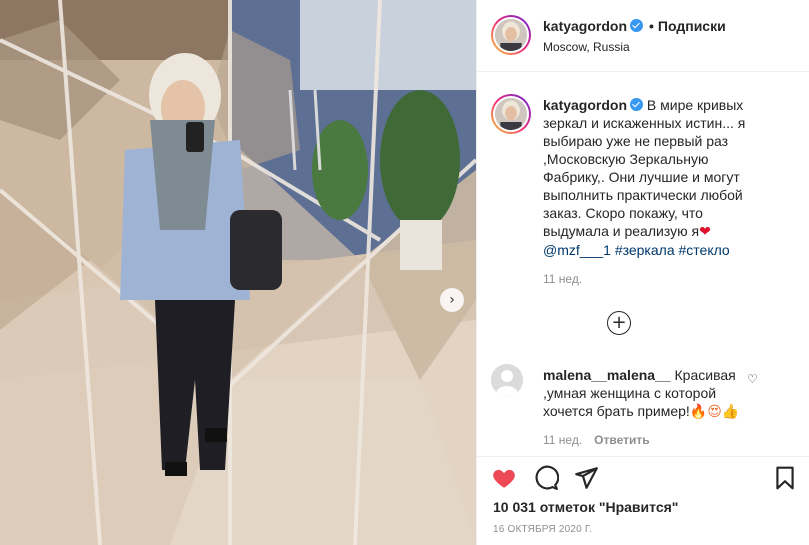  I want to click on commenter-username: malena__malena__, so click(607, 375).